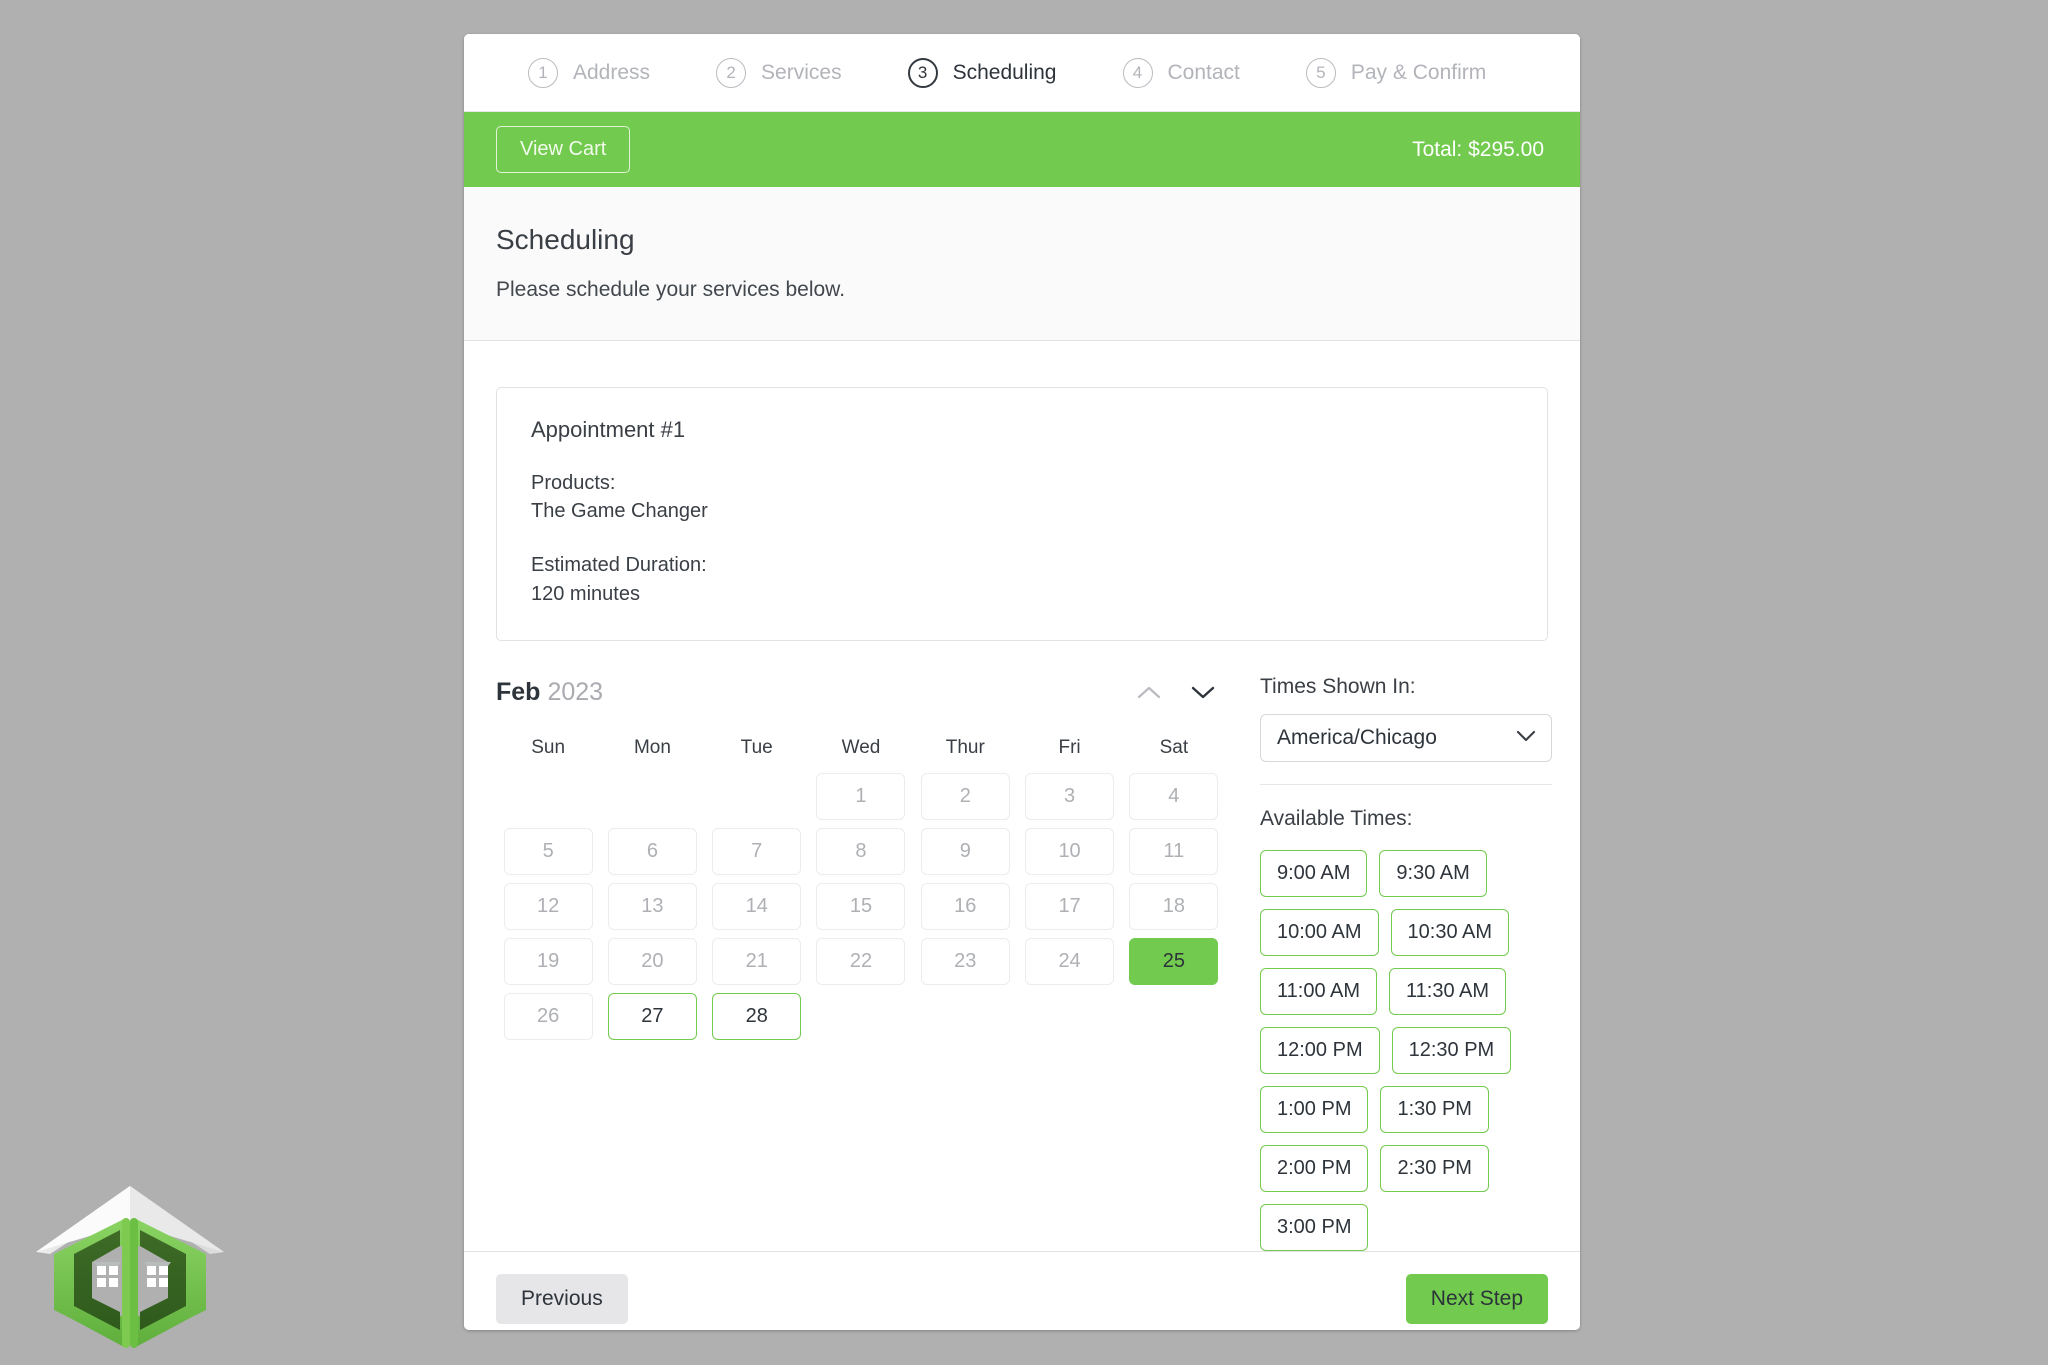  Describe the element at coordinates (1338, 687) in the screenshot. I see `timezone-label: Times Shown In:` at that location.